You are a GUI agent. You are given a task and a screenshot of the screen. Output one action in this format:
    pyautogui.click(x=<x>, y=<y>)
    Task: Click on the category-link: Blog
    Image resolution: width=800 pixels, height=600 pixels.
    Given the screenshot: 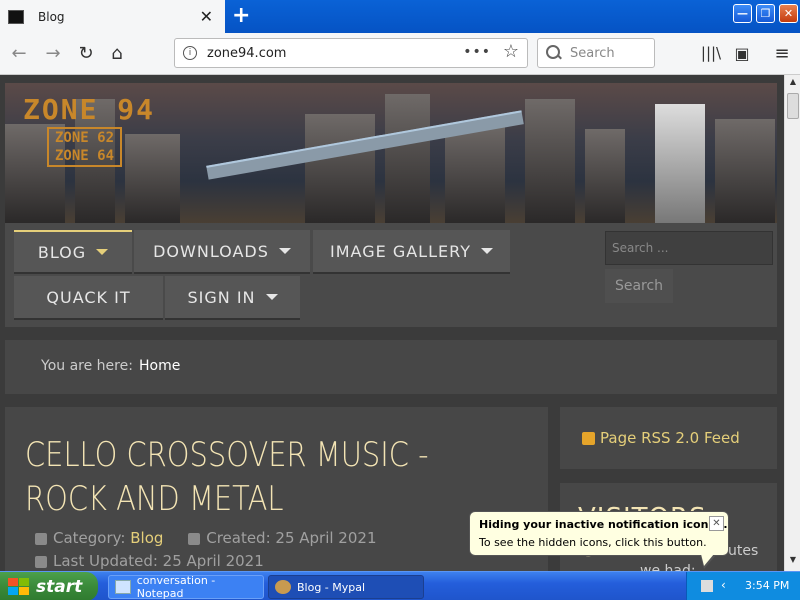 What is the action you would take?
    pyautogui.click(x=146, y=538)
    